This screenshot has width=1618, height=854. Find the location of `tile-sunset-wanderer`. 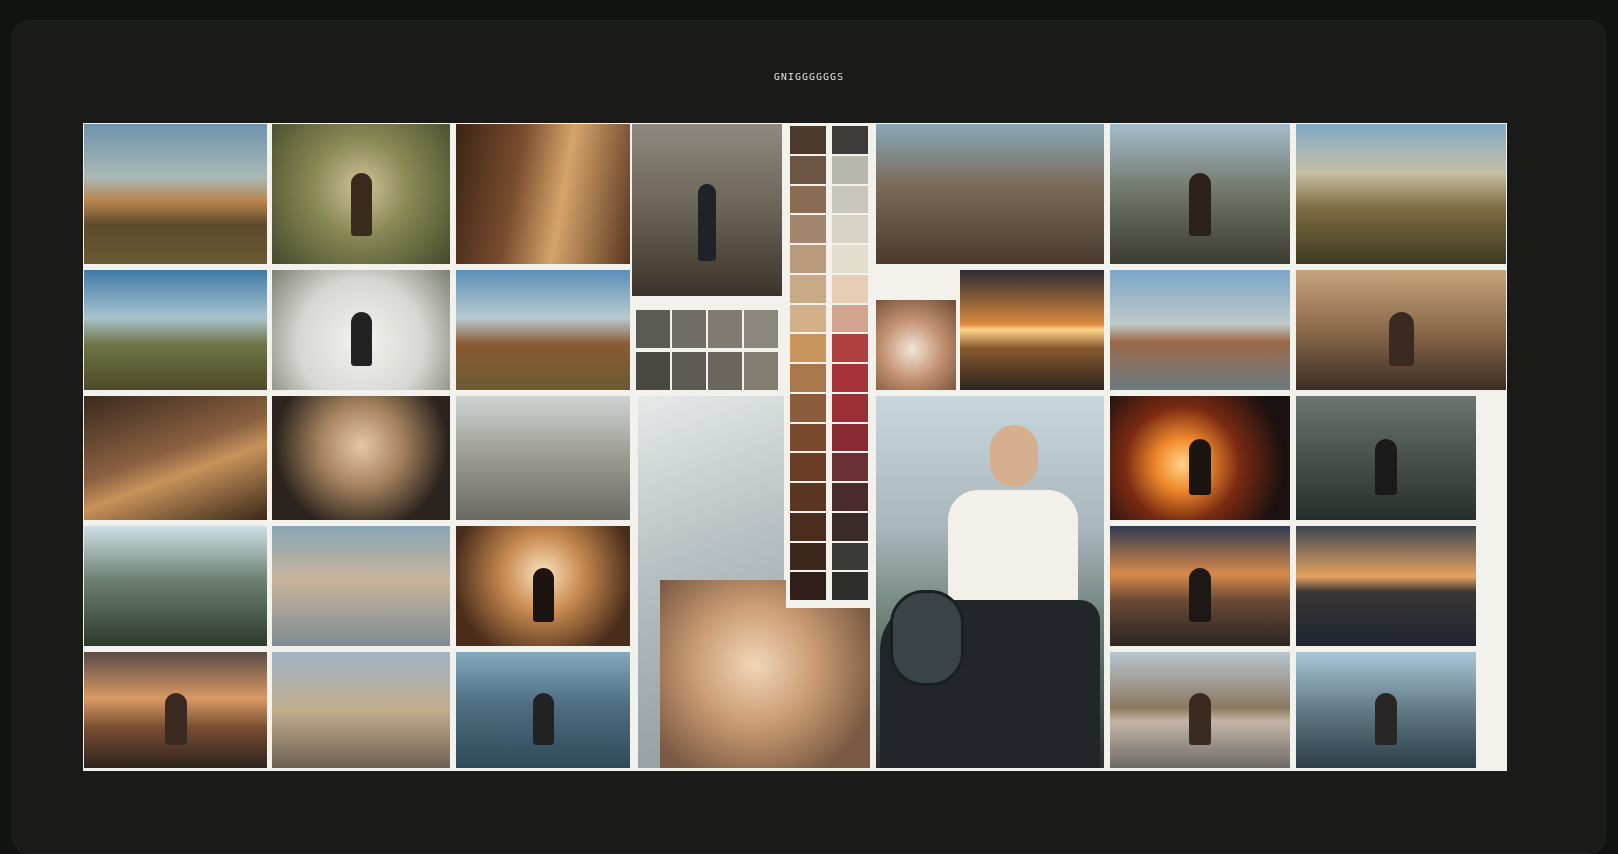

tile-sunset-wanderer is located at coordinates (1200, 586).